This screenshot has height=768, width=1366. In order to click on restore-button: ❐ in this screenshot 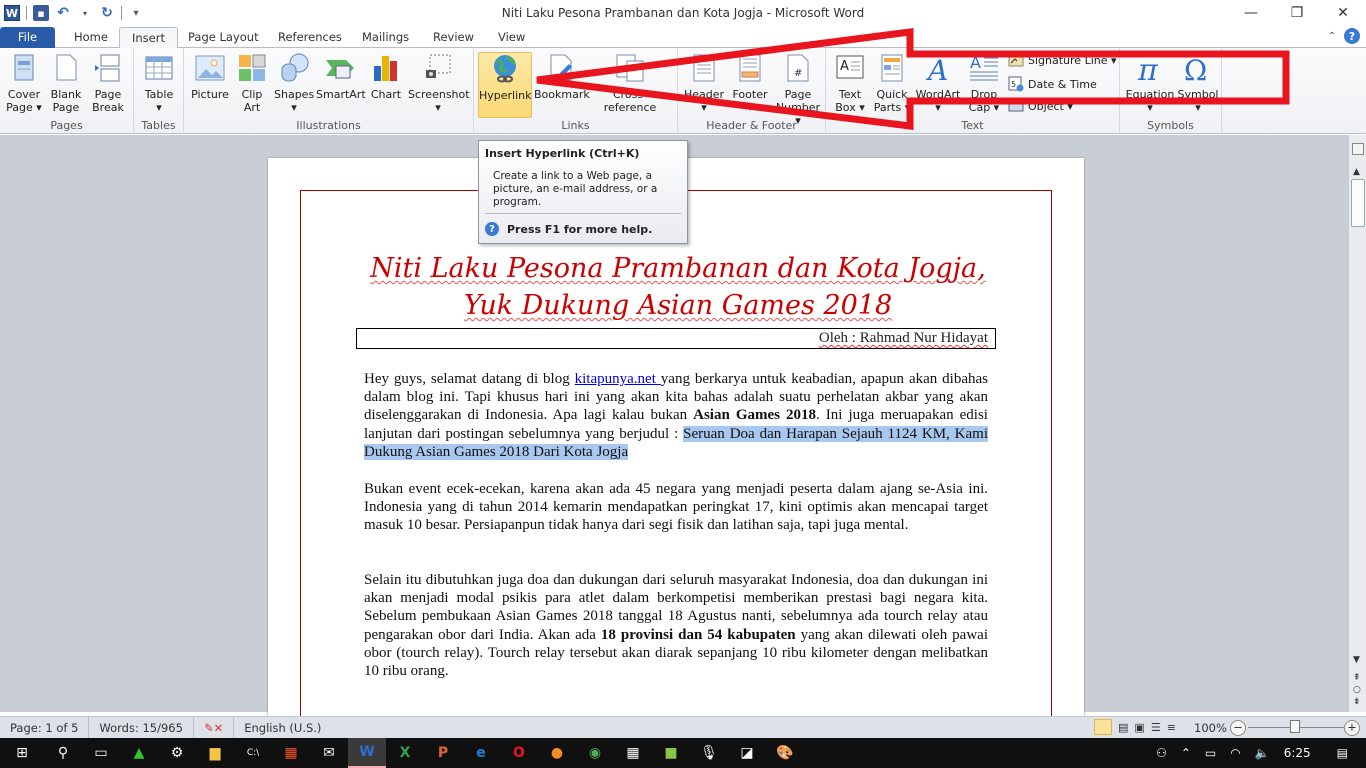, I will do `click(1297, 13)`.